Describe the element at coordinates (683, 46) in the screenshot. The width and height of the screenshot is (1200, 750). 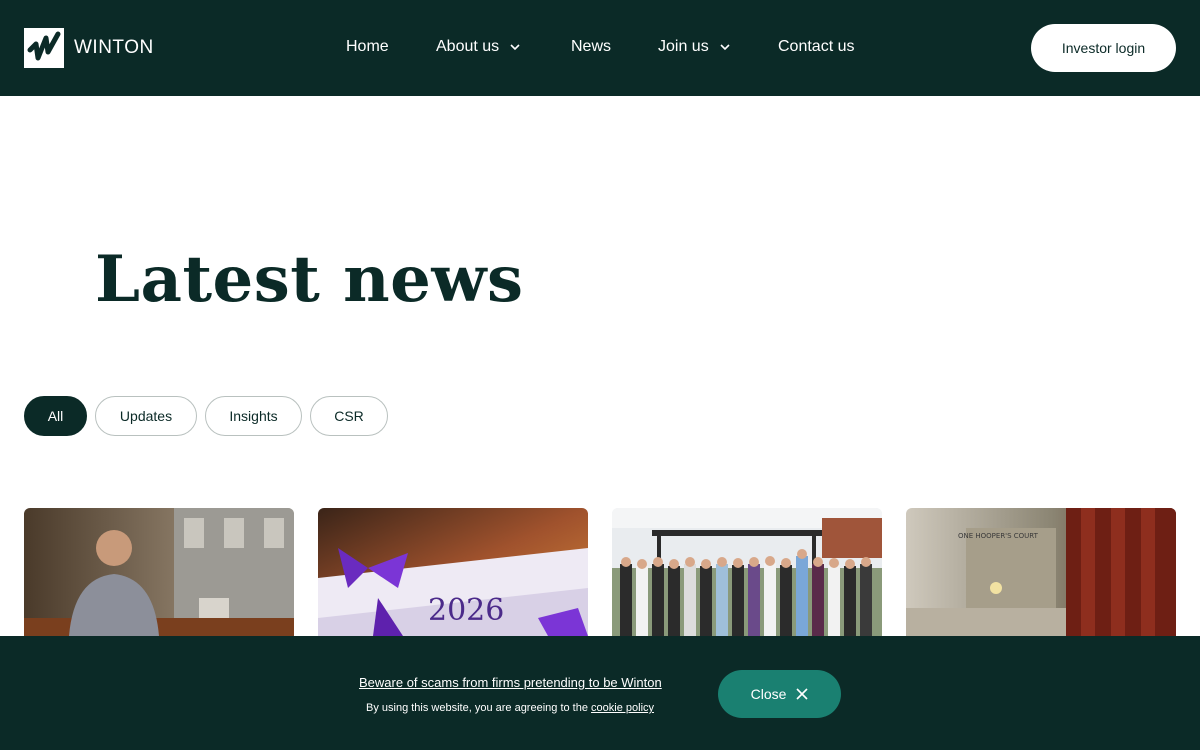
I see `nav-join-label: Join us` at that location.